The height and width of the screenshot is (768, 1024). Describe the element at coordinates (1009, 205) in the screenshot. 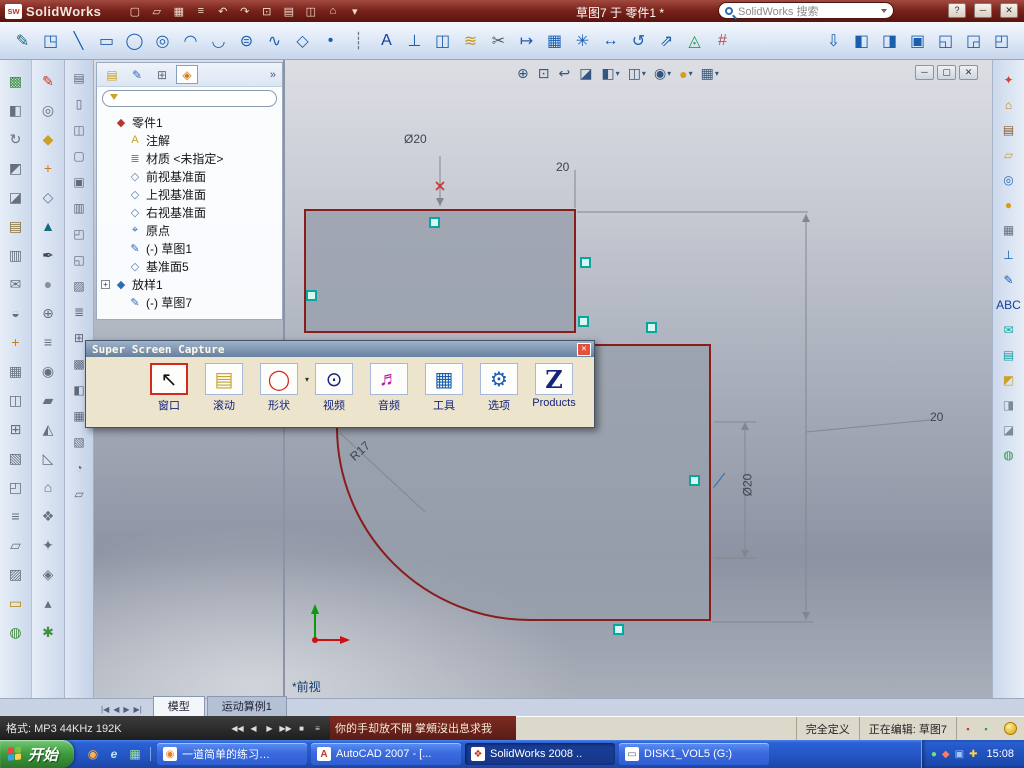

I see `appearances-icon: ●` at that location.